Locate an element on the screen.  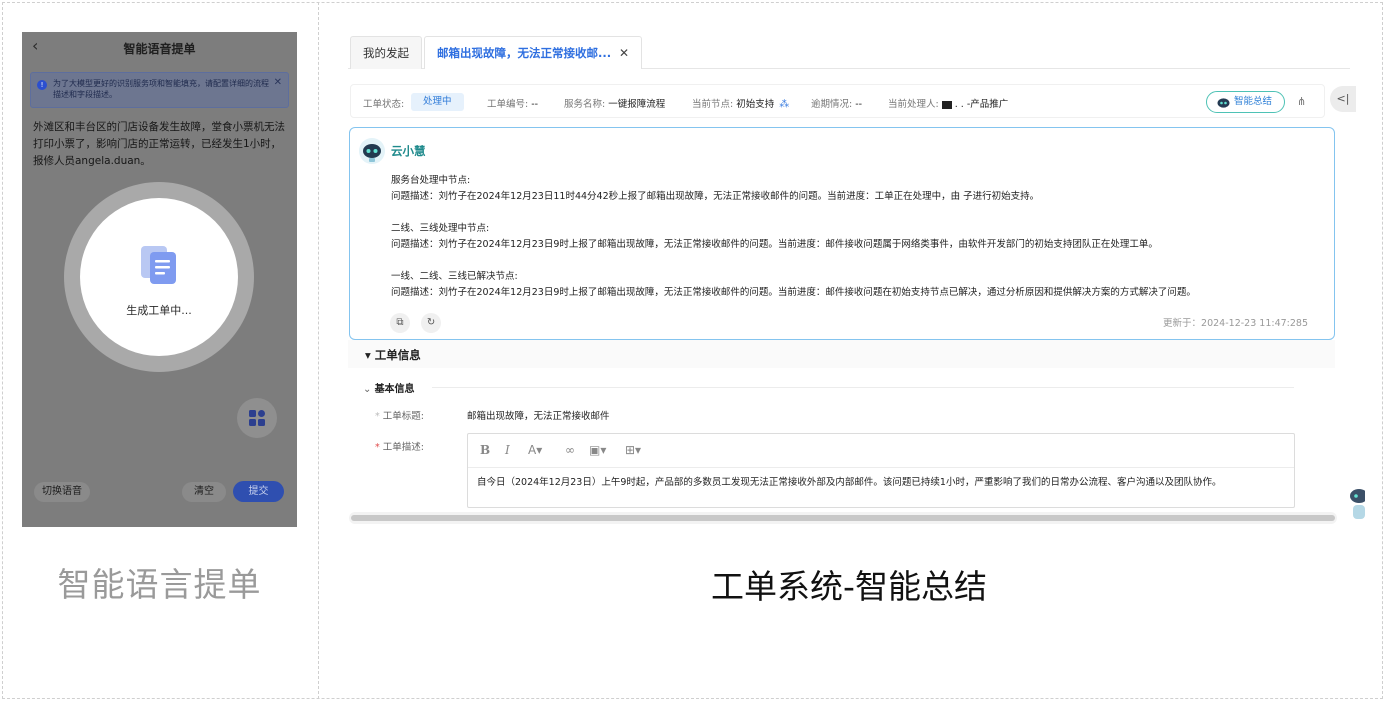
info-icon: ! is located at coordinates (42, 85).